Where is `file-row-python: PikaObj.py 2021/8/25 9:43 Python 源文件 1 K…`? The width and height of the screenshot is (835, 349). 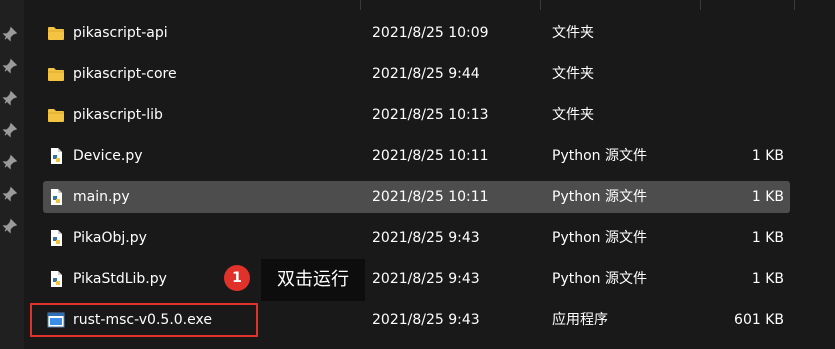
file-row-python: PikaObj.py 2021/8/25 9:43 Python 源文件 1 K… is located at coordinates (416, 238).